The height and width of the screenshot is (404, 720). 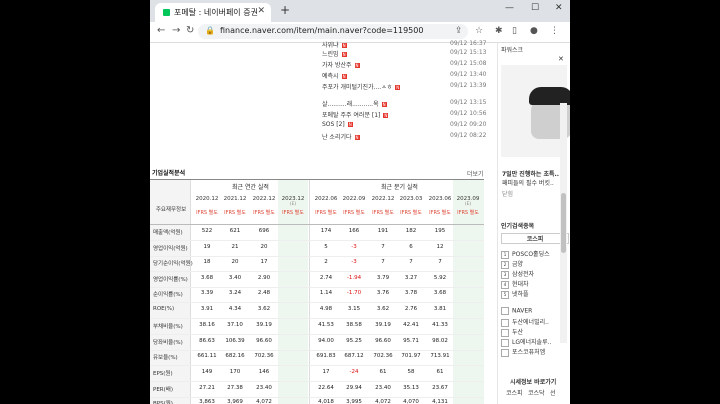 I want to click on reload-icon: ↻, so click(x=190, y=30).